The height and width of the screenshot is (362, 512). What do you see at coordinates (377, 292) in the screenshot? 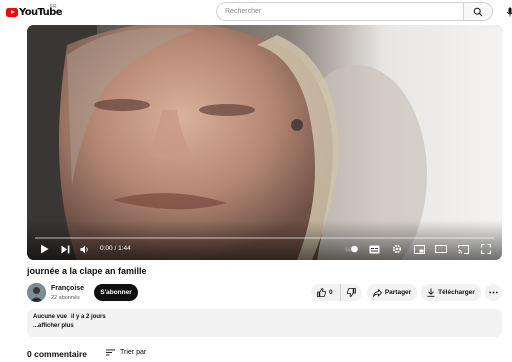
I see `share-icon` at bounding box center [377, 292].